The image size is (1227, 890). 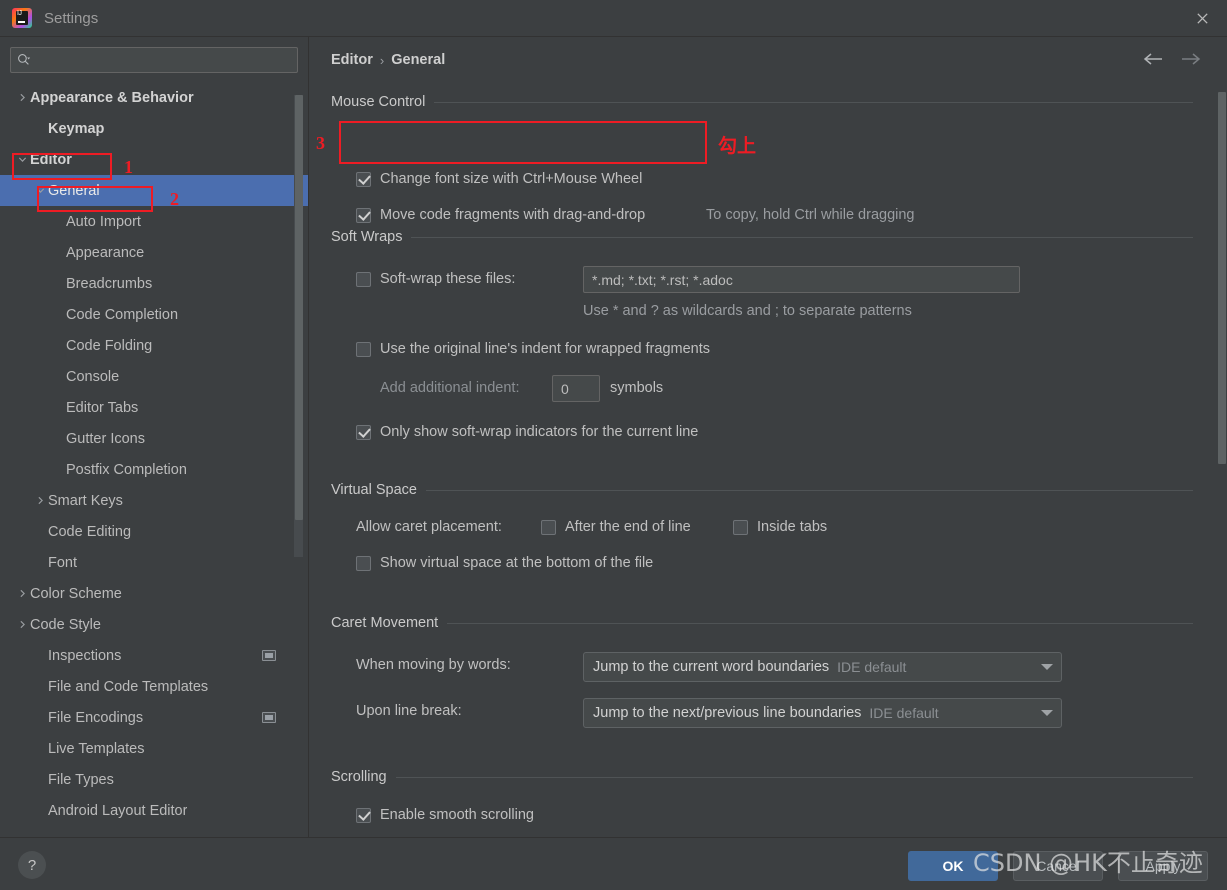 What do you see at coordinates (363, 349) in the screenshot?
I see `original-indent-checkbox` at bounding box center [363, 349].